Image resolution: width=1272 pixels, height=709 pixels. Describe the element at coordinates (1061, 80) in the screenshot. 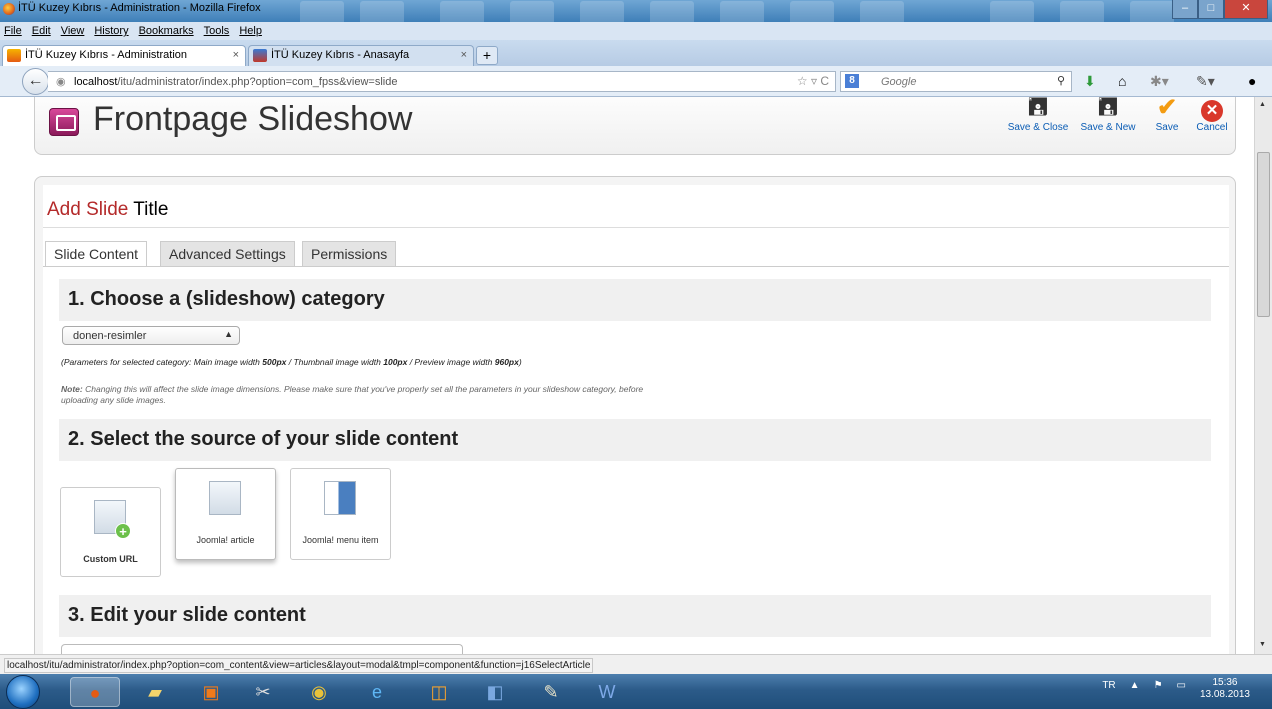

I see `search-icon: ⚲` at that location.